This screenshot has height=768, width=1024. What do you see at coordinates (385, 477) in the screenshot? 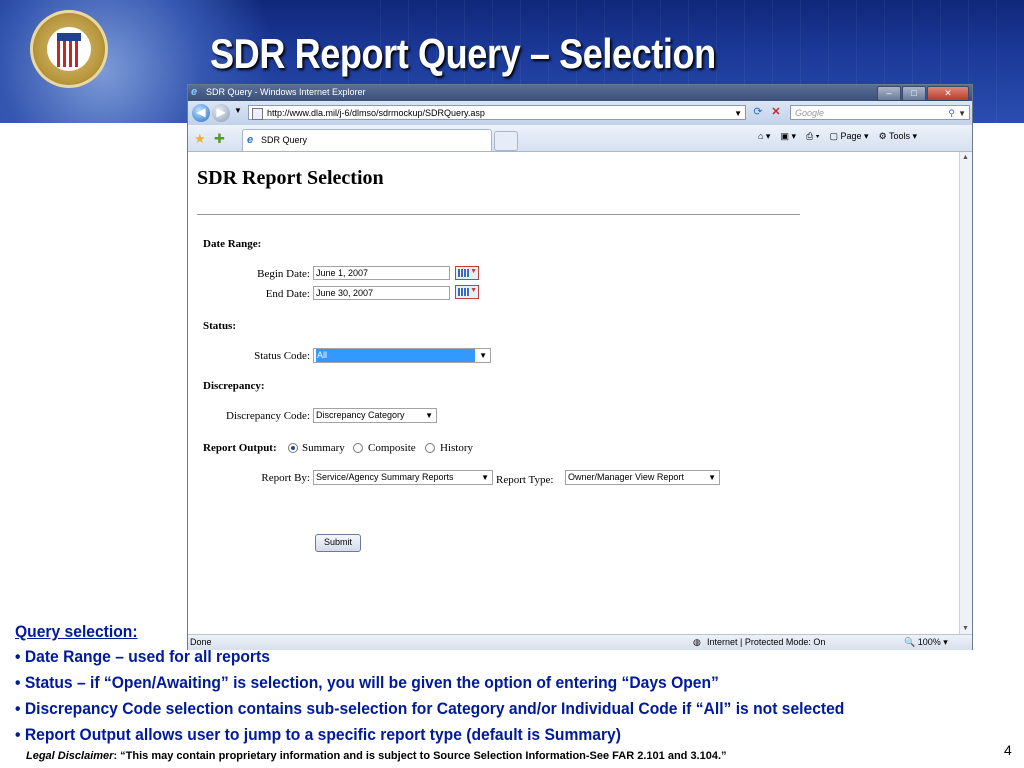
I see `report-by-value: Service/Agency Summary Reports` at bounding box center [385, 477].